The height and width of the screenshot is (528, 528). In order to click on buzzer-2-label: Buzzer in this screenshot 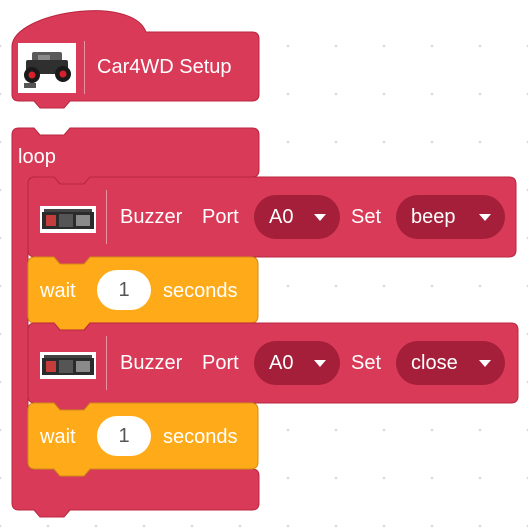, I will do `click(151, 363)`.